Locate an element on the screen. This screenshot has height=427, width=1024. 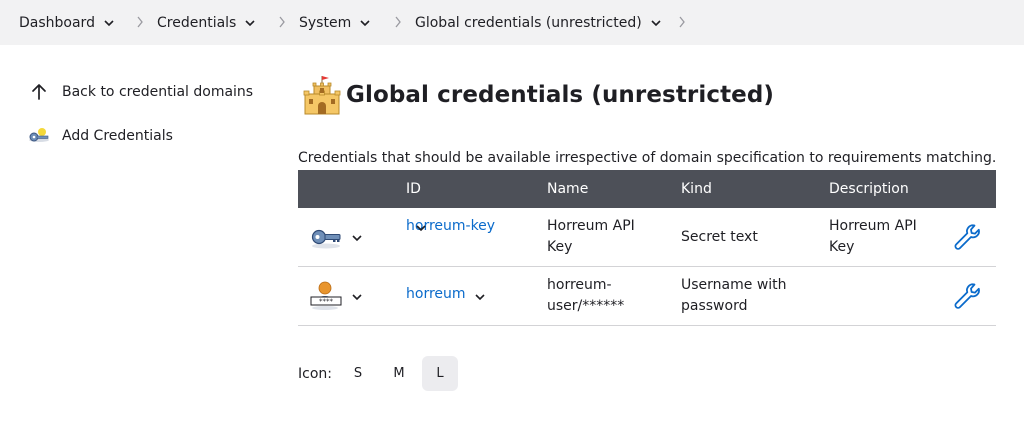
breadcrumb-label: Dashboard is located at coordinates (57, 23).